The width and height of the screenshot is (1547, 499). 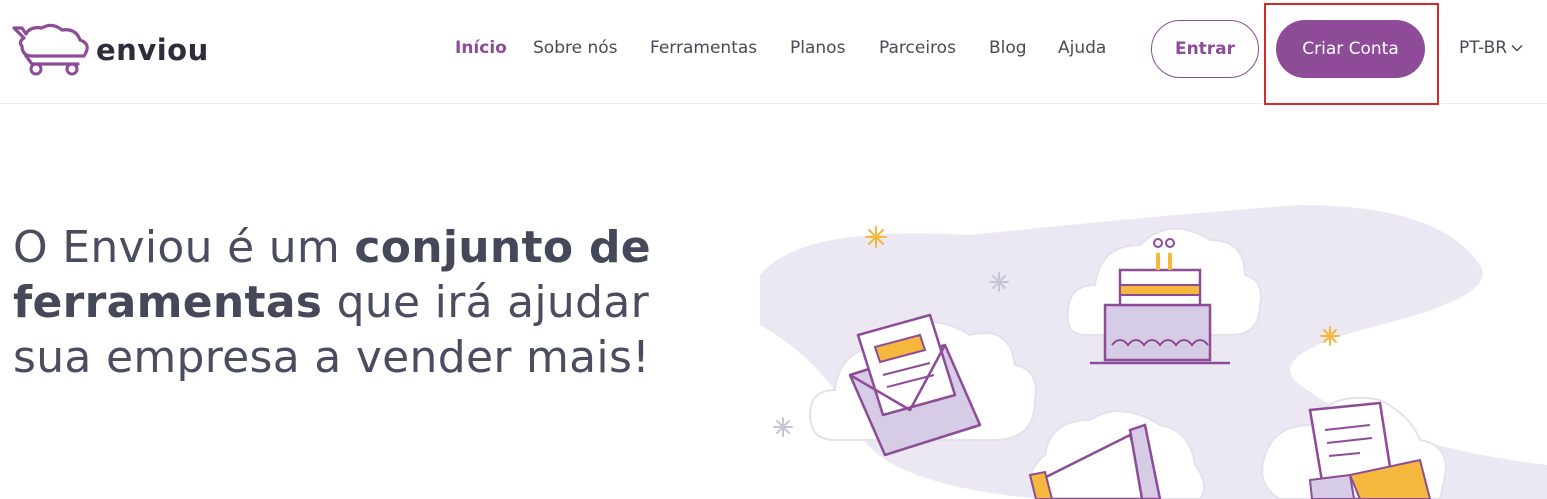 I want to click on hero-line1-prefix: O Enviou é um, so click(x=184, y=247).